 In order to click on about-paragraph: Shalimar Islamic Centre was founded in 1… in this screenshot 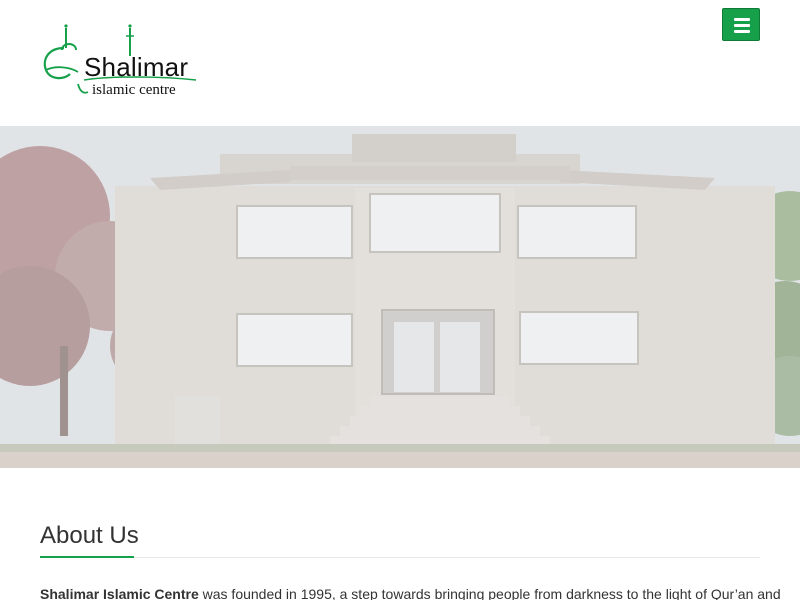, I will do `click(410, 592)`.